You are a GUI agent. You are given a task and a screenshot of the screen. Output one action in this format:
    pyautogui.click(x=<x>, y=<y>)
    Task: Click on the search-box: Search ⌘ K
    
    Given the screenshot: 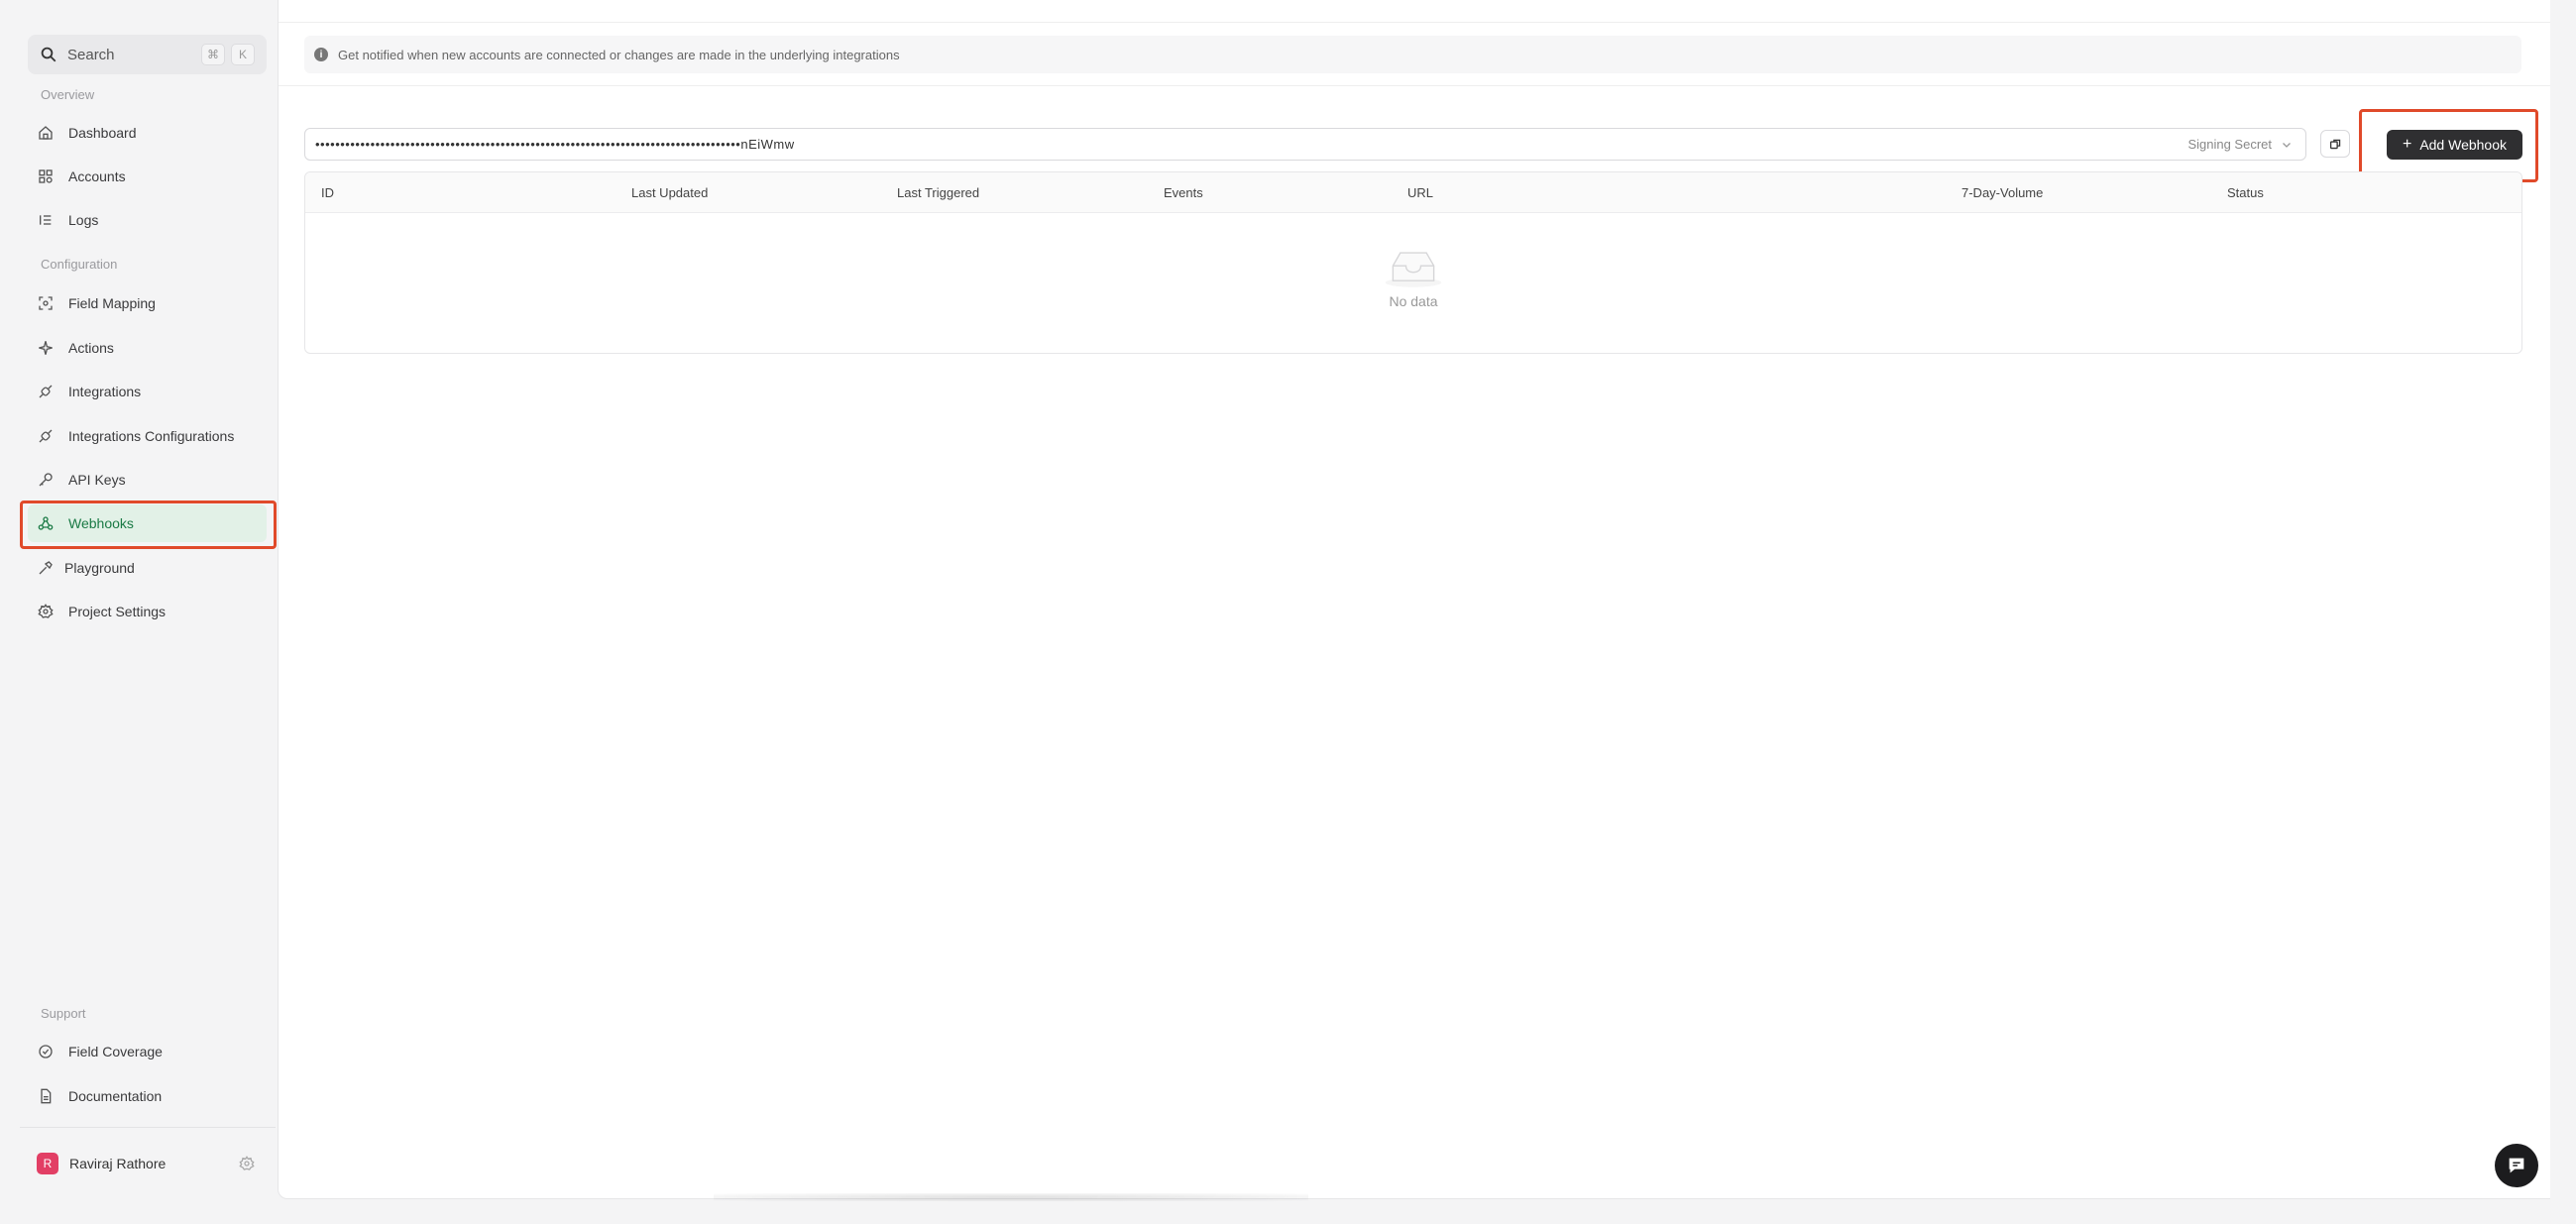 What is the action you would take?
    pyautogui.click(x=147, y=54)
    